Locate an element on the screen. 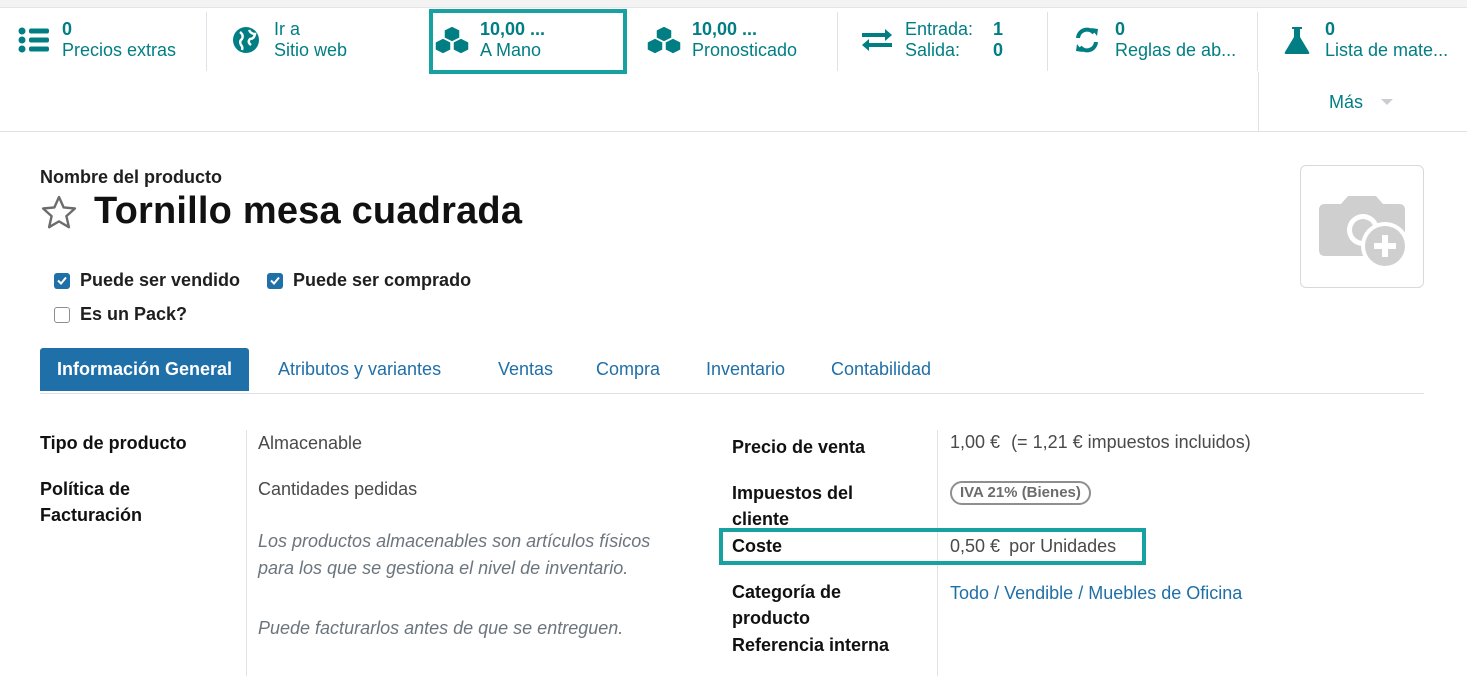  tab-general-information: Información General is located at coordinates (145, 369).